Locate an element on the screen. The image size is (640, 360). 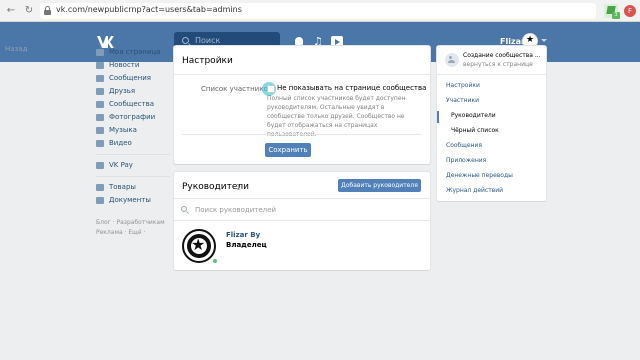
back-arrow-icon: ← is located at coordinates (11, 11).